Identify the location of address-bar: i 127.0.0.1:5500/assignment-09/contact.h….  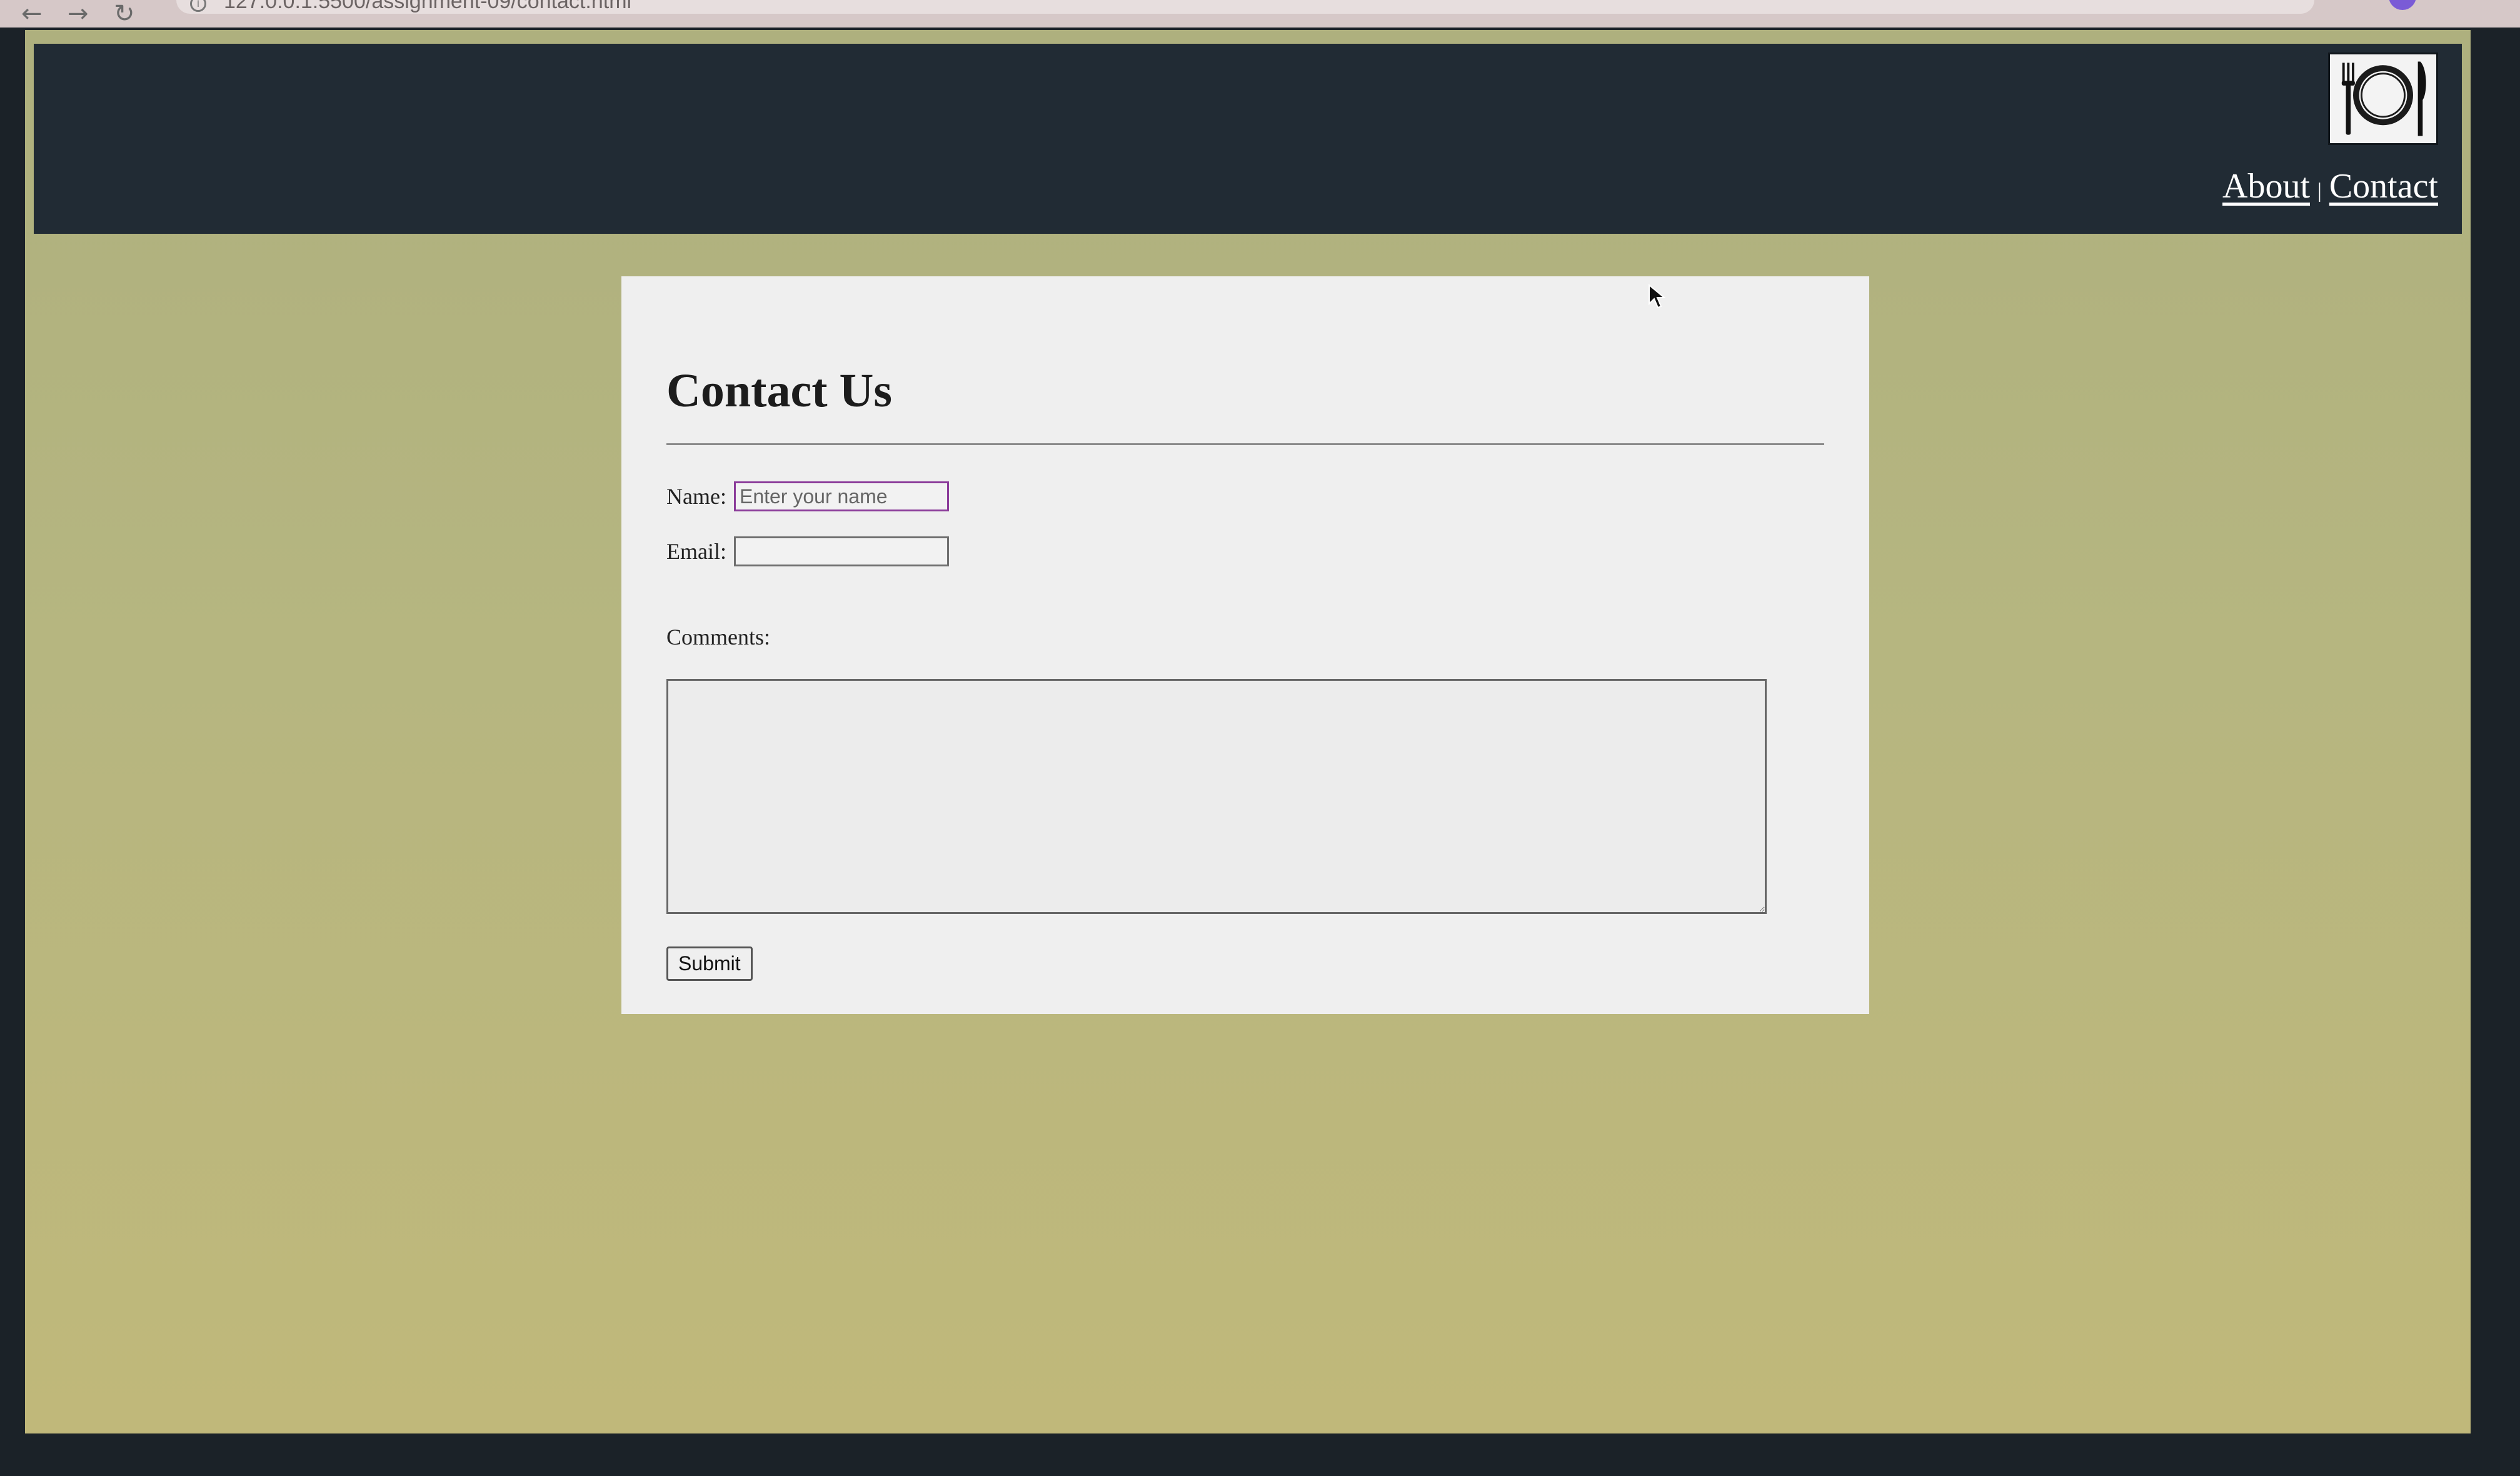
(1245, 7).